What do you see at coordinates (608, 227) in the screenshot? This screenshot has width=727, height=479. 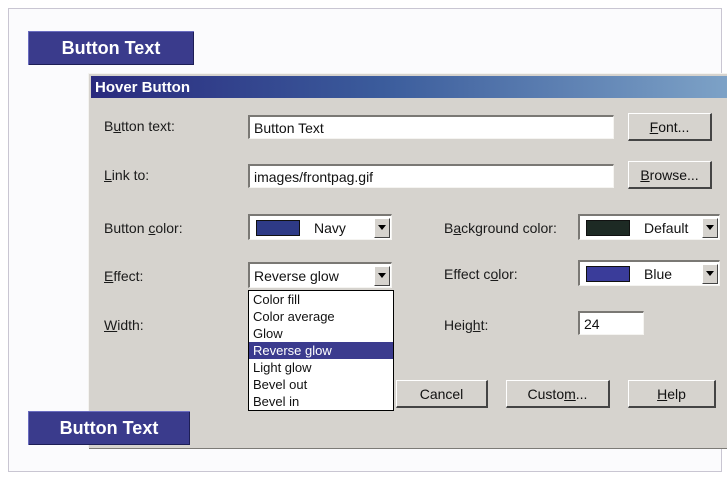 I see `background-color-swatch` at bounding box center [608, 227].